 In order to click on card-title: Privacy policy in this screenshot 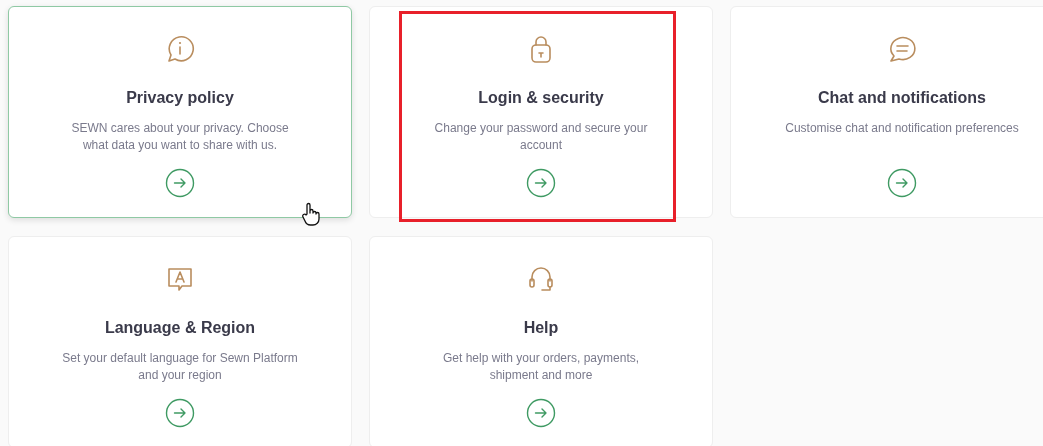, I will do `click(180, 98)`.